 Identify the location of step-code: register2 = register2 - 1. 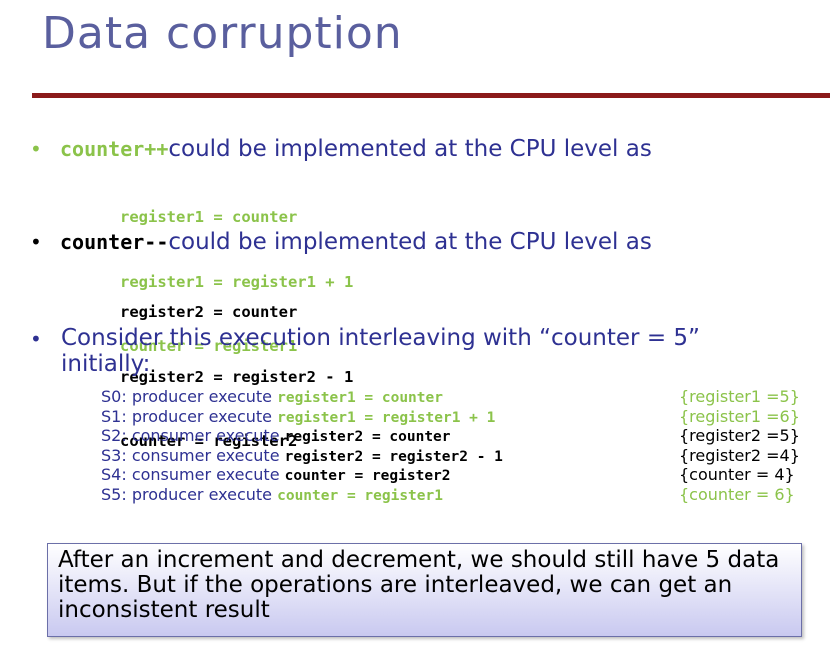
(393, 456).